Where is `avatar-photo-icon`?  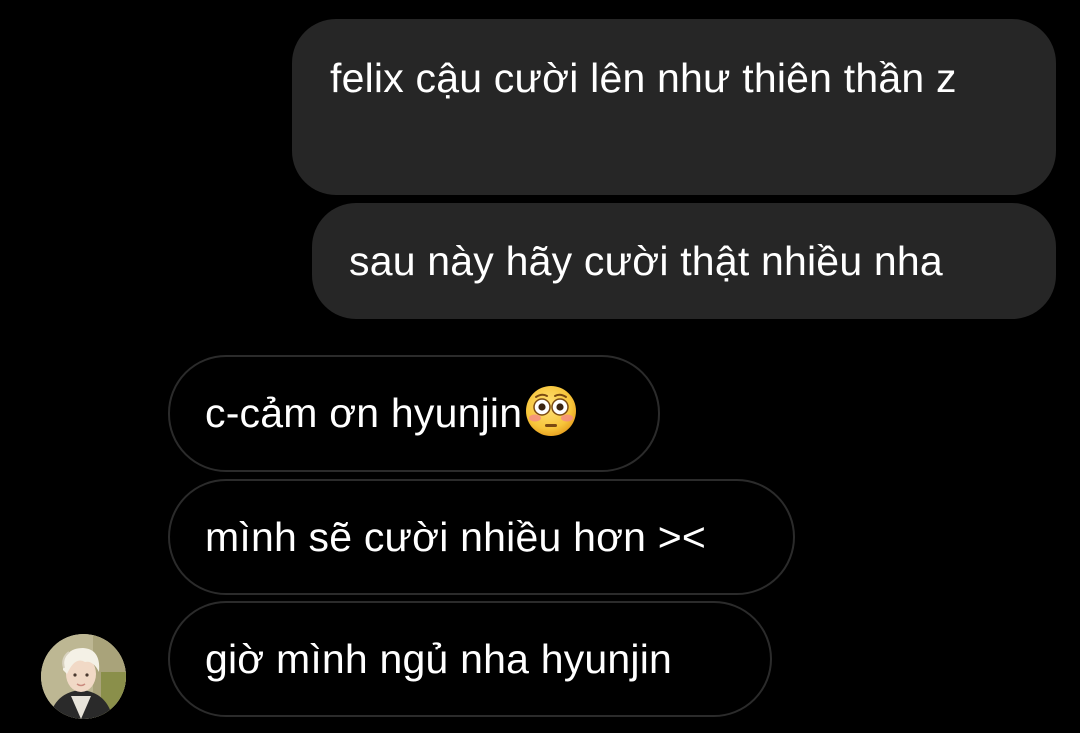
avatar-photo-icon is located at coordinates (83, 676).